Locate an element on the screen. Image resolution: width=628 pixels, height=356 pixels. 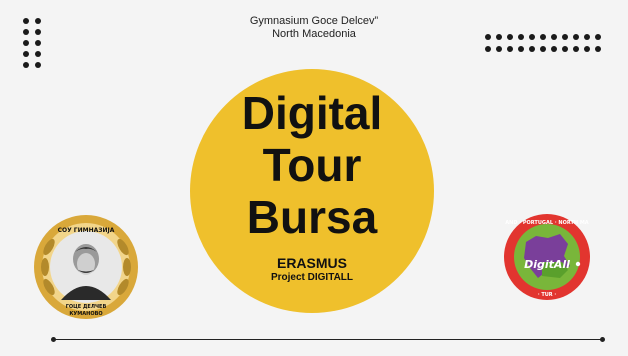
school-name: Gymnasium Goce Delcev” is located at coordinates (314, 21).